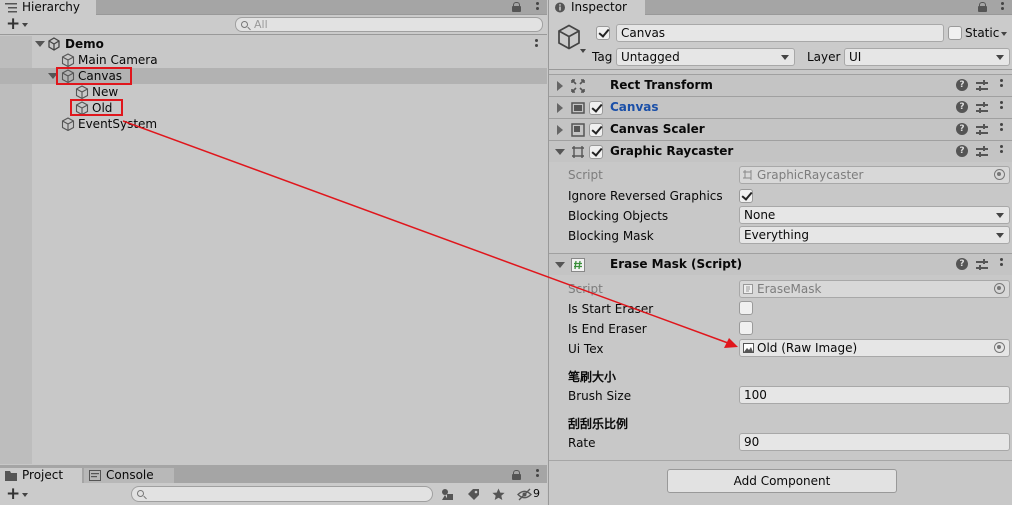 This screenshot has width=1012, height=505. I want to click on filter-by-label-icon, so click(473, 494).